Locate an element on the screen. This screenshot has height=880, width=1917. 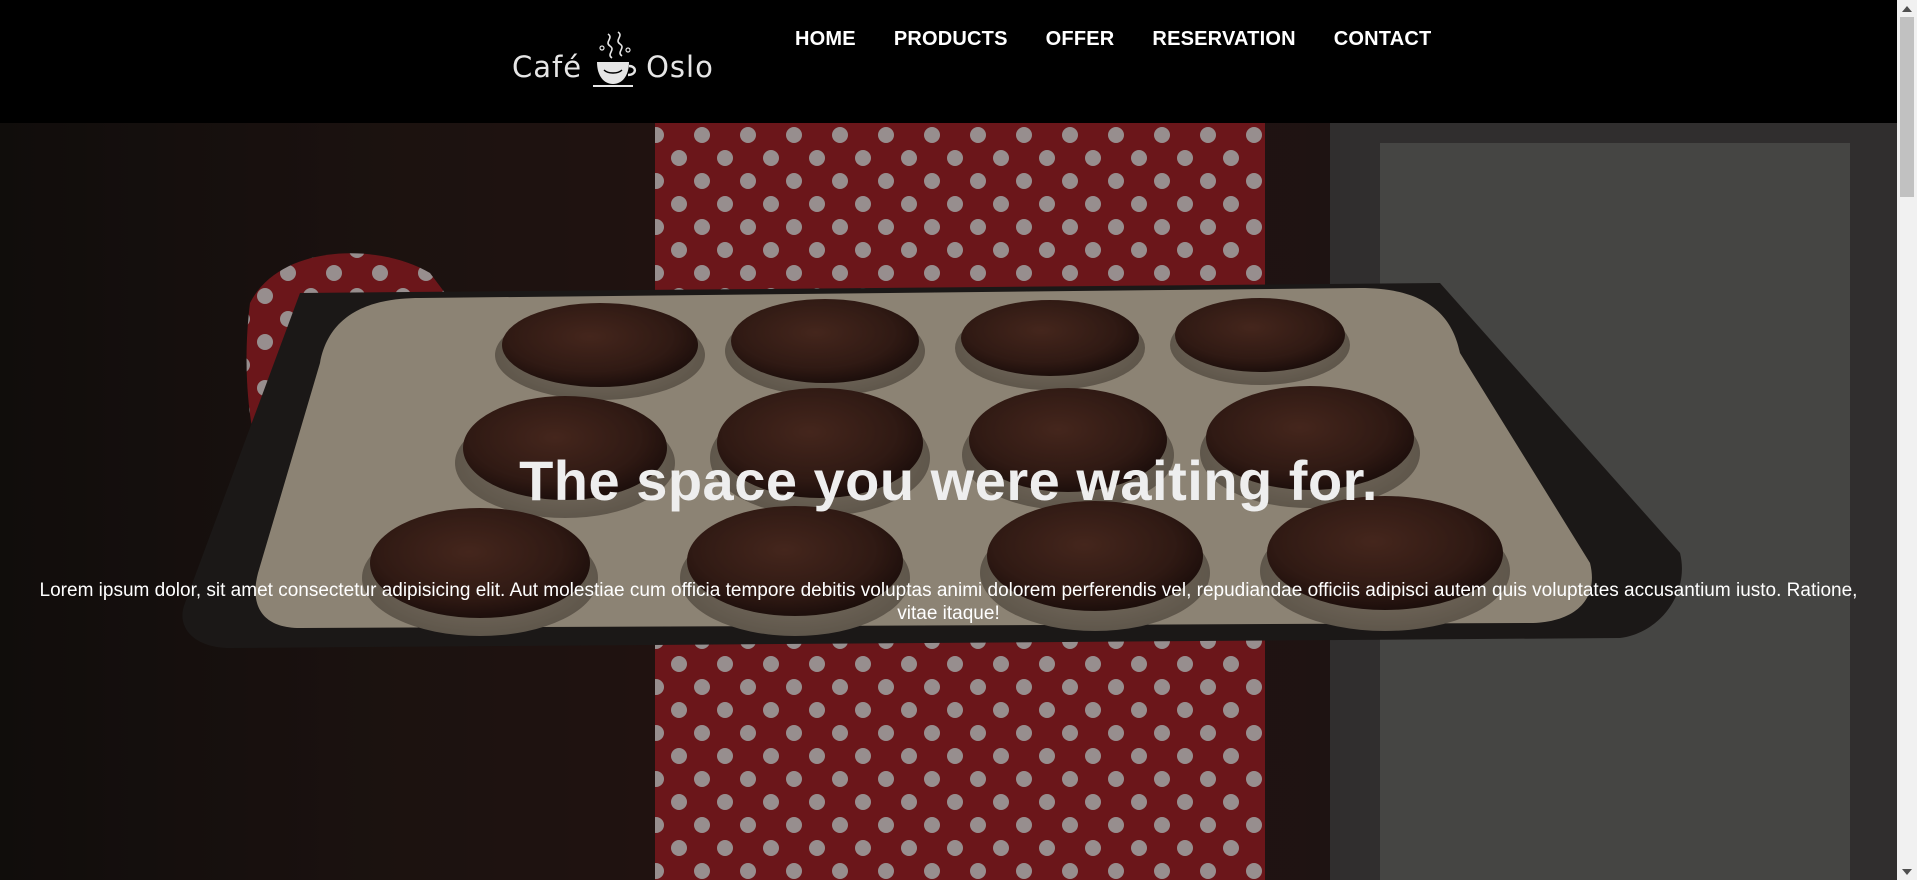
coffee-cup-icon is located at coordinates (615, 59).